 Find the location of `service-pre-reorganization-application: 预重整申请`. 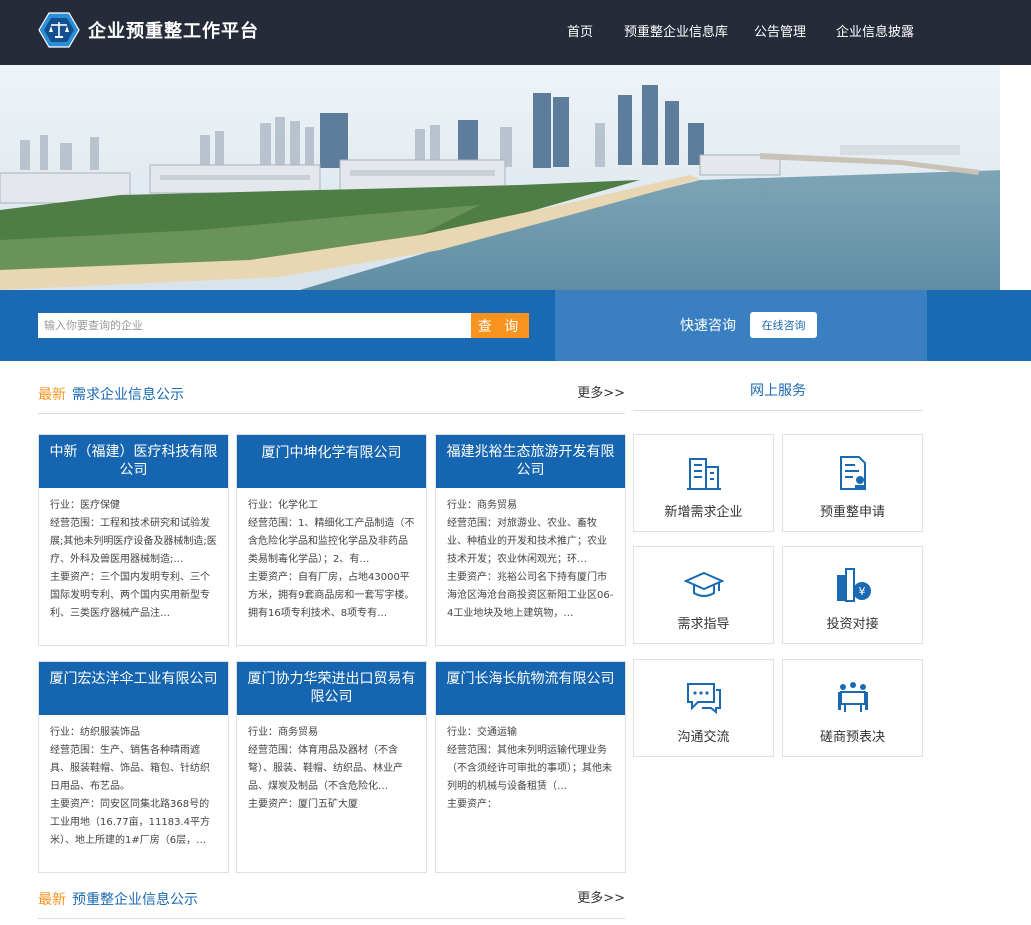

service-pre-reorganization-application: 预重整申请 is located at coordinates (852, 483).